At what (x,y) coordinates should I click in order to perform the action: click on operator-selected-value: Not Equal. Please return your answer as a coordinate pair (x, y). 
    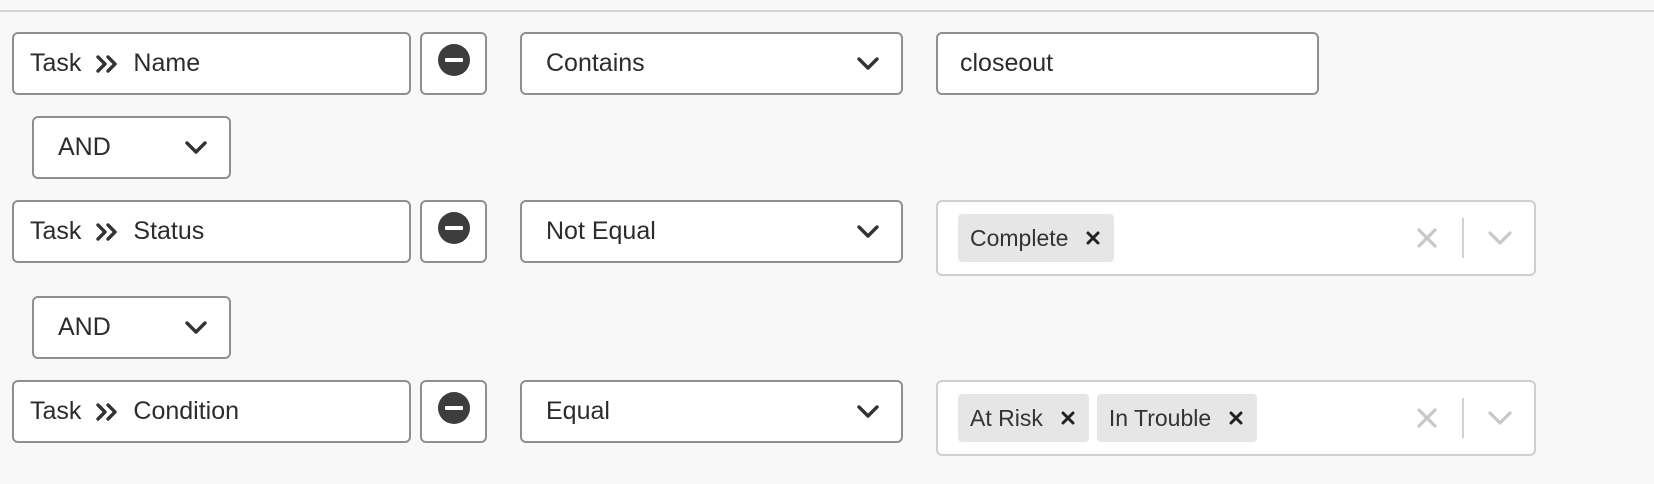
    Looking at the image, I should click on (601, 231).